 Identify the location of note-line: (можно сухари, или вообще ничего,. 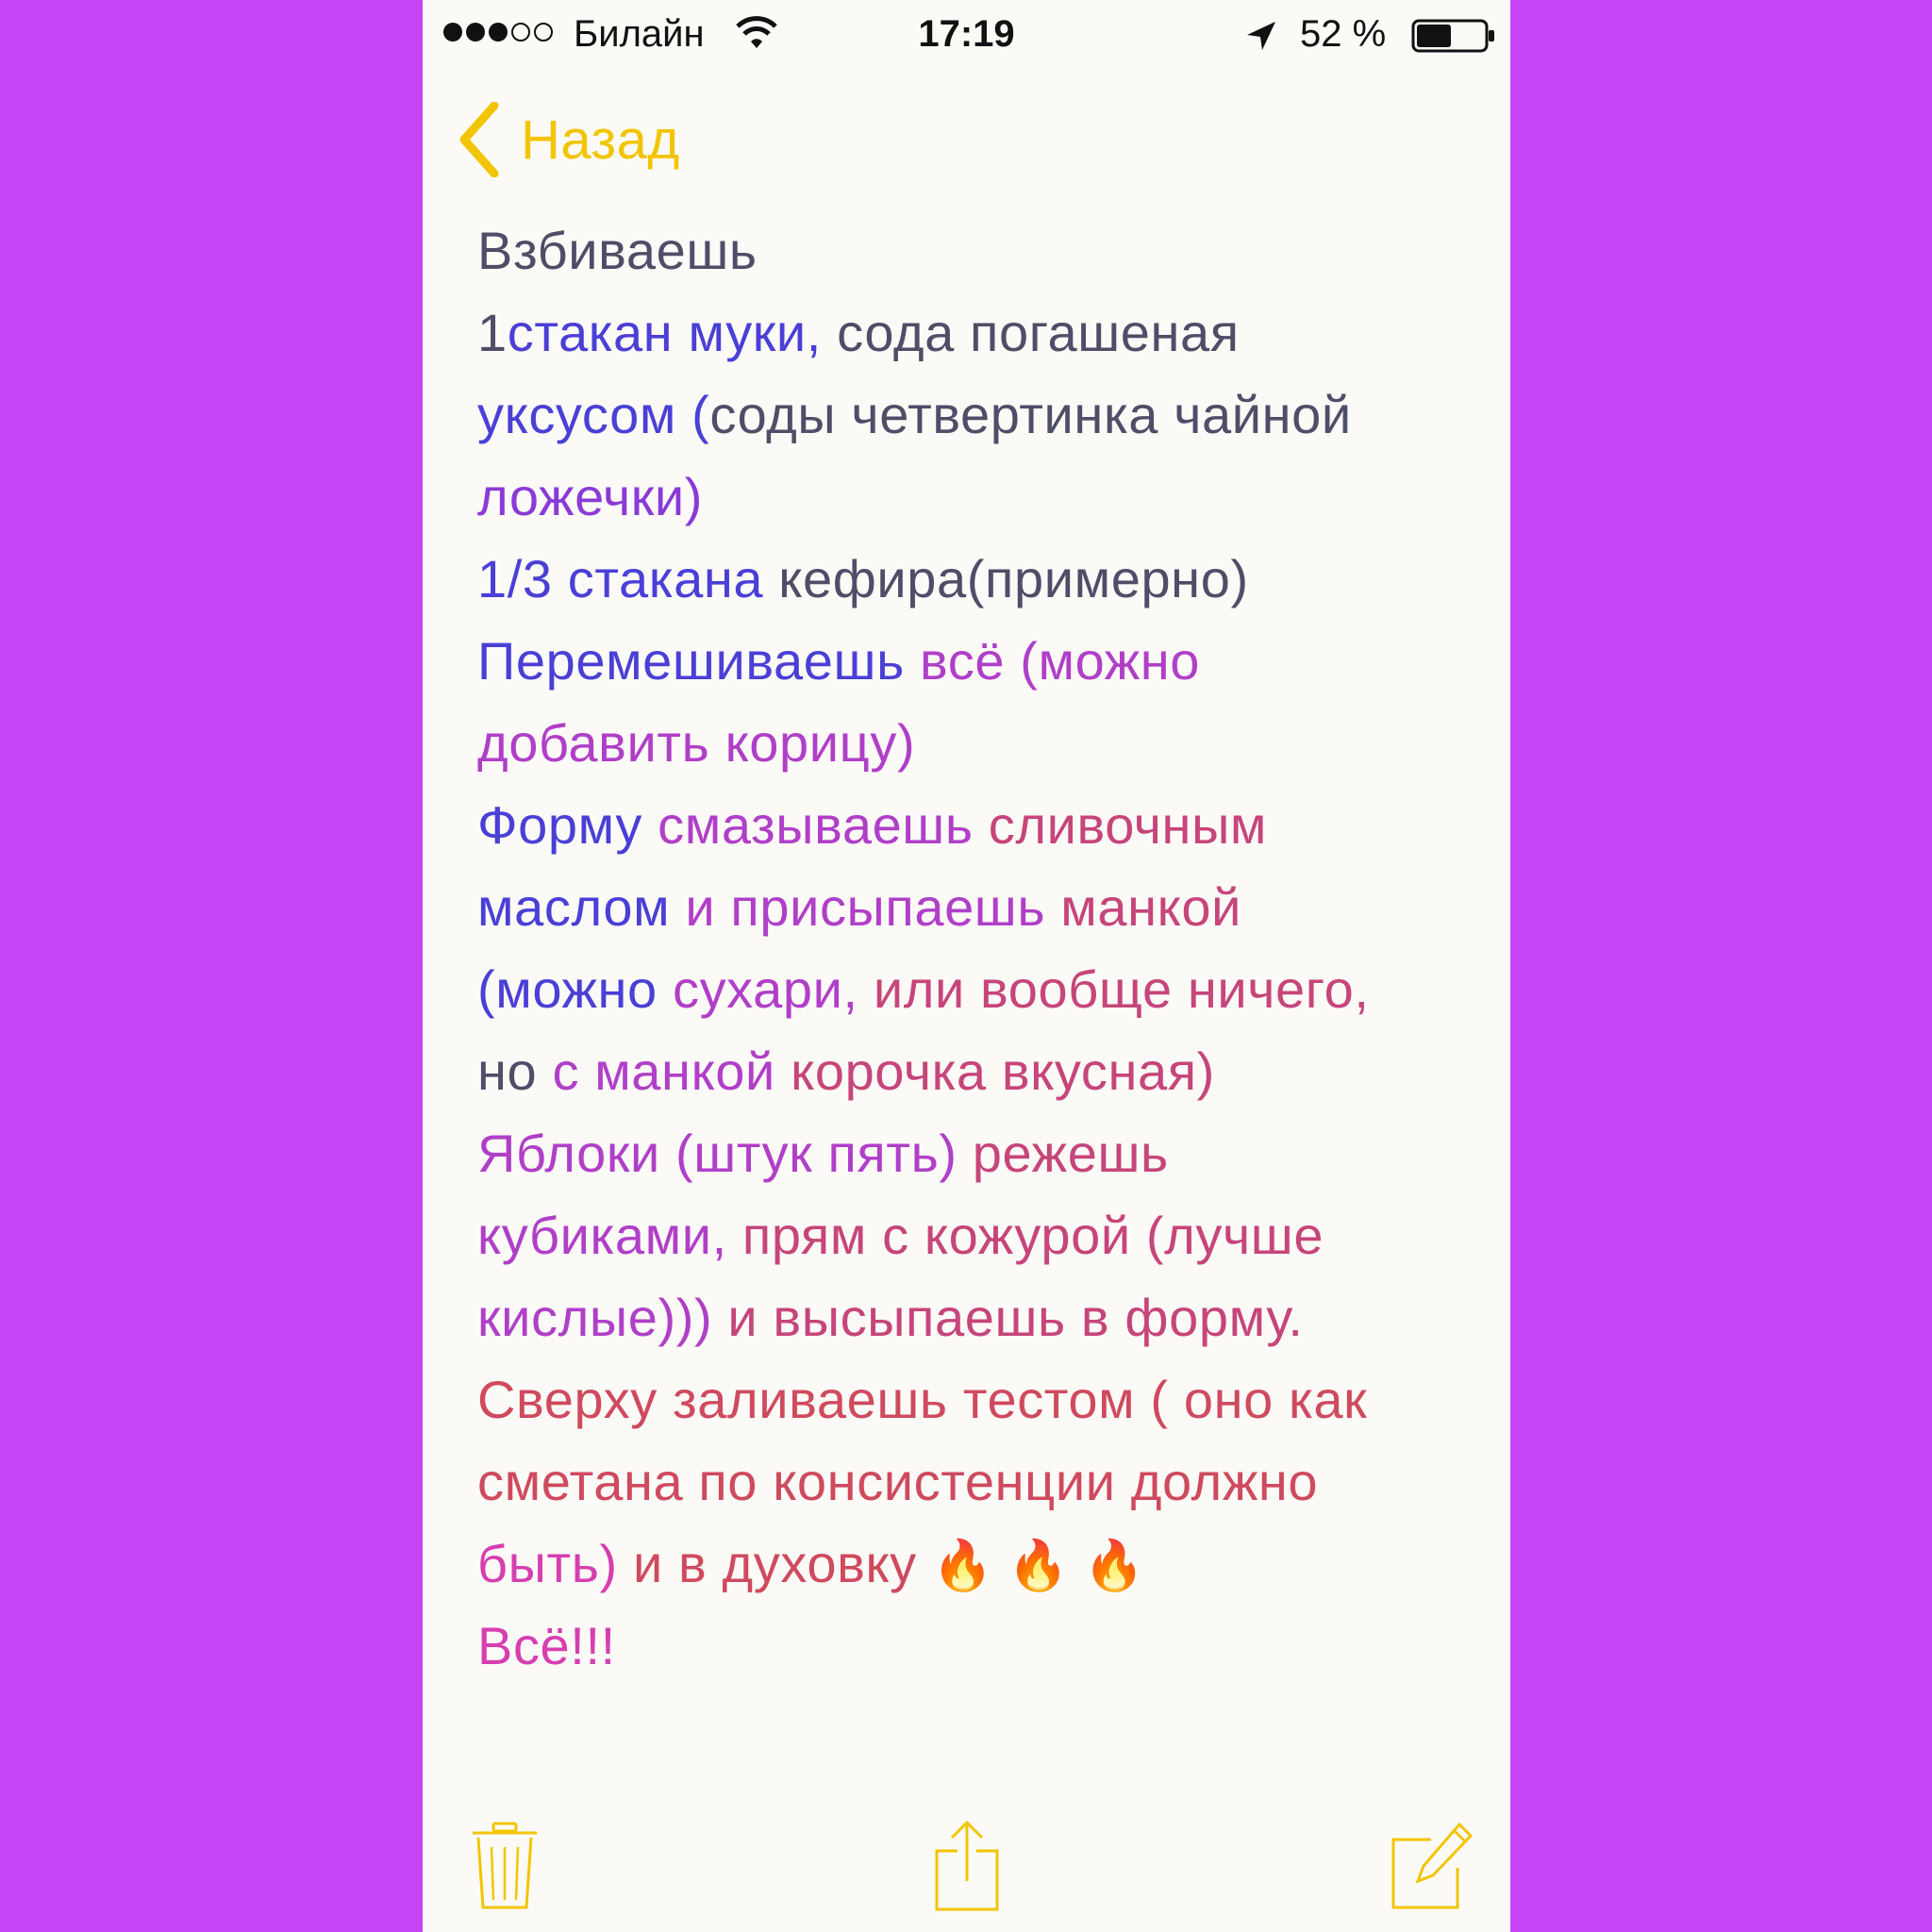
(977, 989).